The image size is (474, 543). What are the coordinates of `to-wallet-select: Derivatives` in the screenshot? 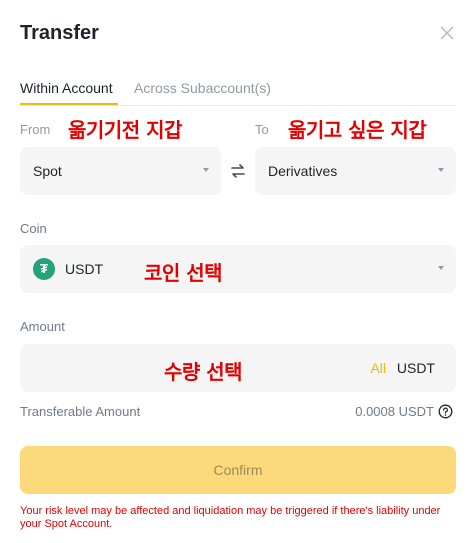 It's located at (355, 171).